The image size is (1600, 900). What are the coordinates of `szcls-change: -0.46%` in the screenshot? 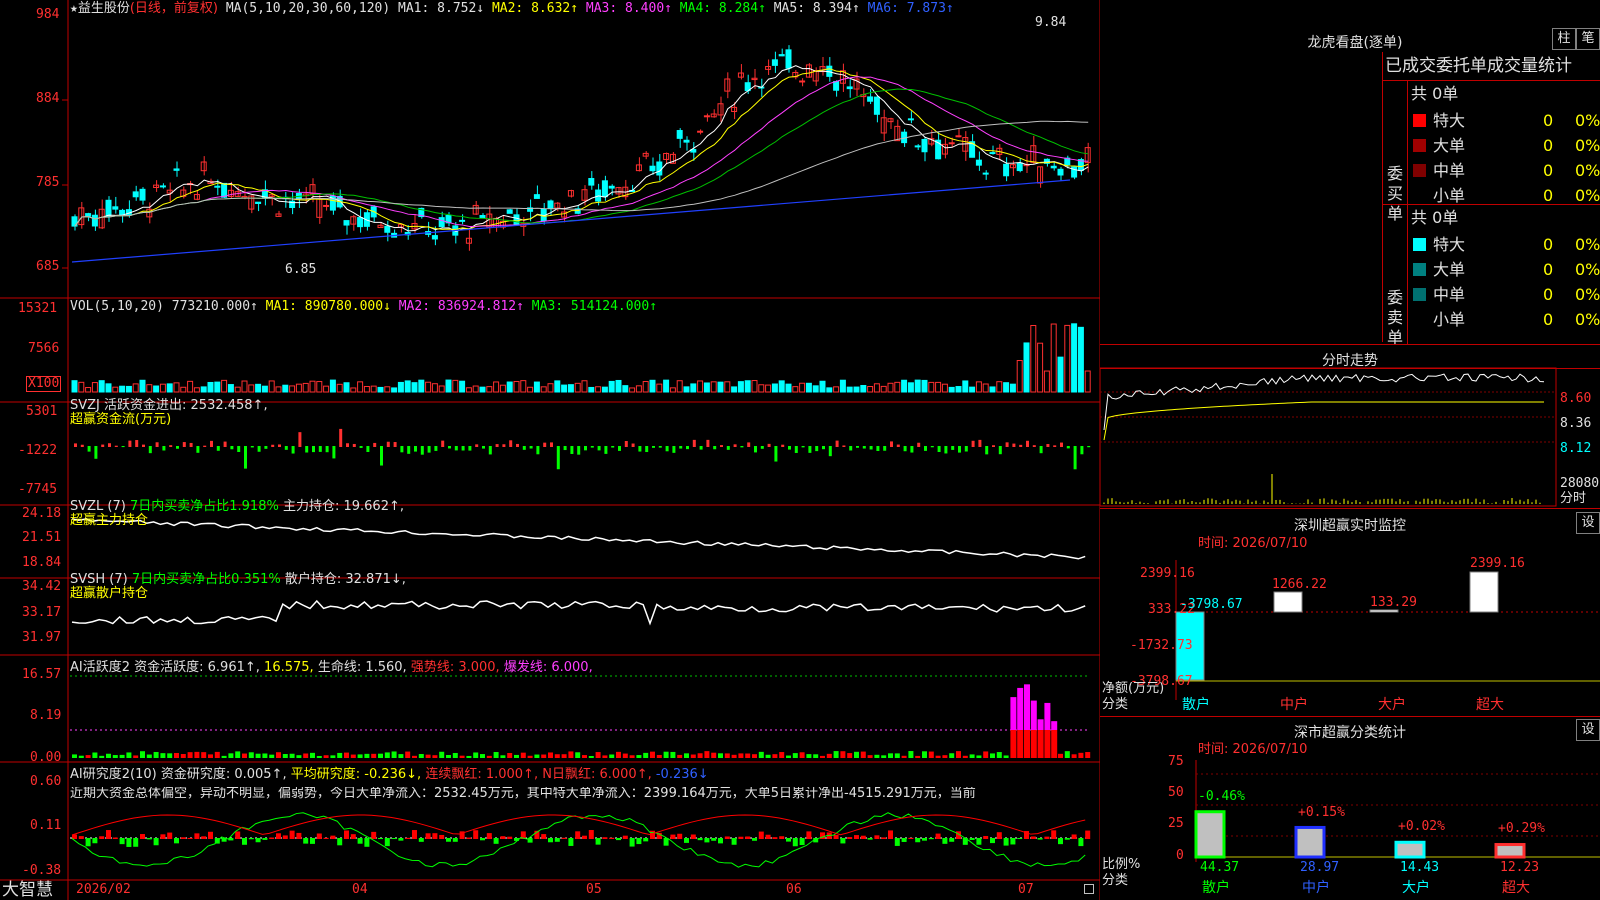 It's located at (1221, 796).